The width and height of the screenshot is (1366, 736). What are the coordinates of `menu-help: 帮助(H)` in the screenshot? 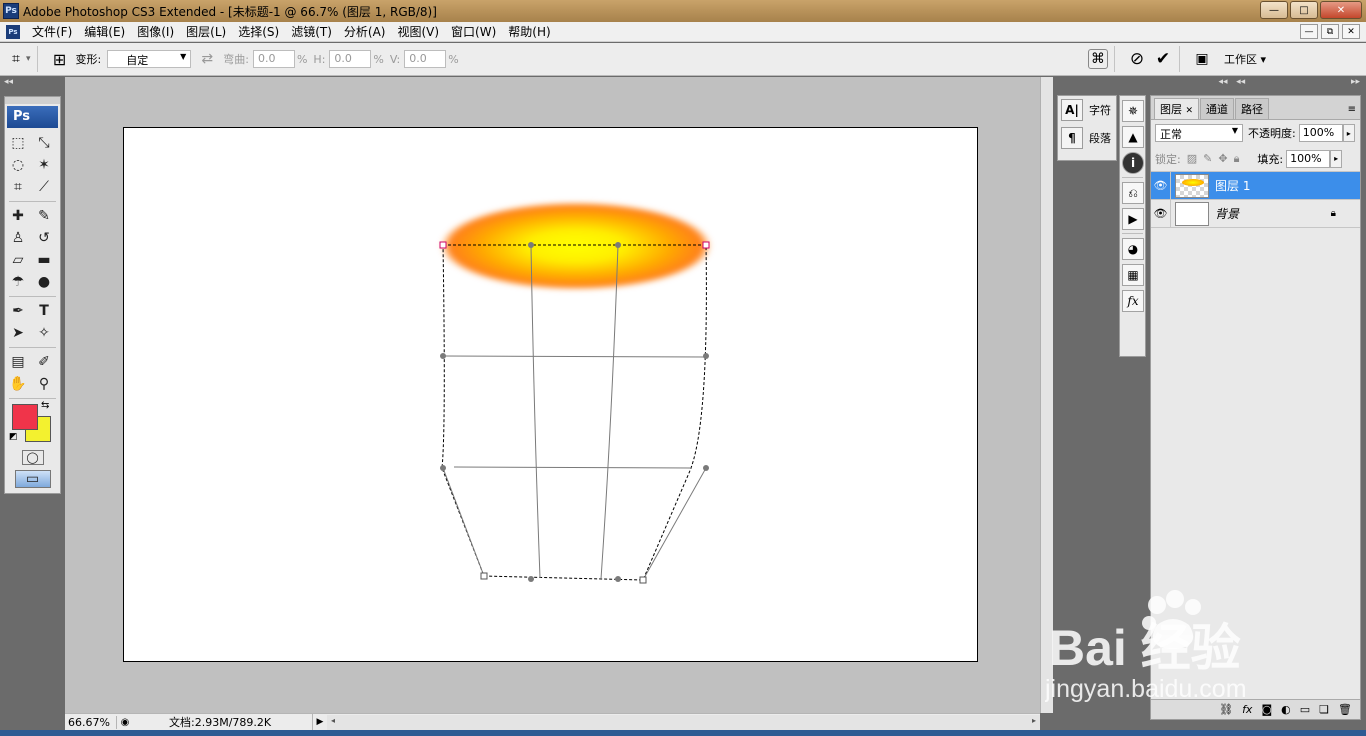 It's located at (529, 31).